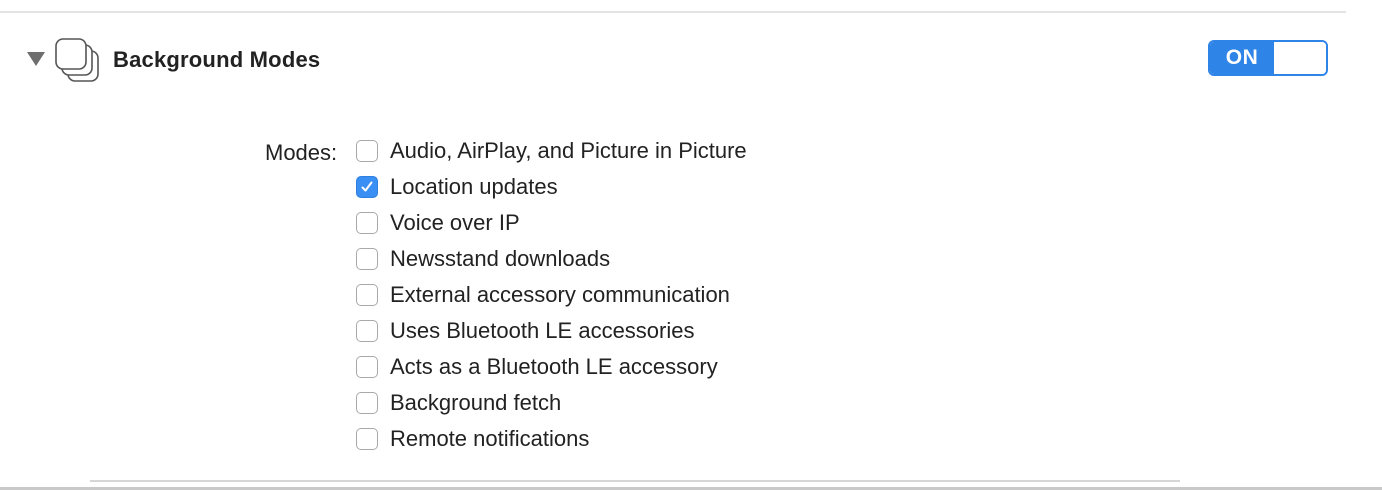 The width and height of the screenshot is (1382, 490). Describe the element at coordinates (476, 402) in the screenshot. I see `mode-label: Background fetch` at that location.